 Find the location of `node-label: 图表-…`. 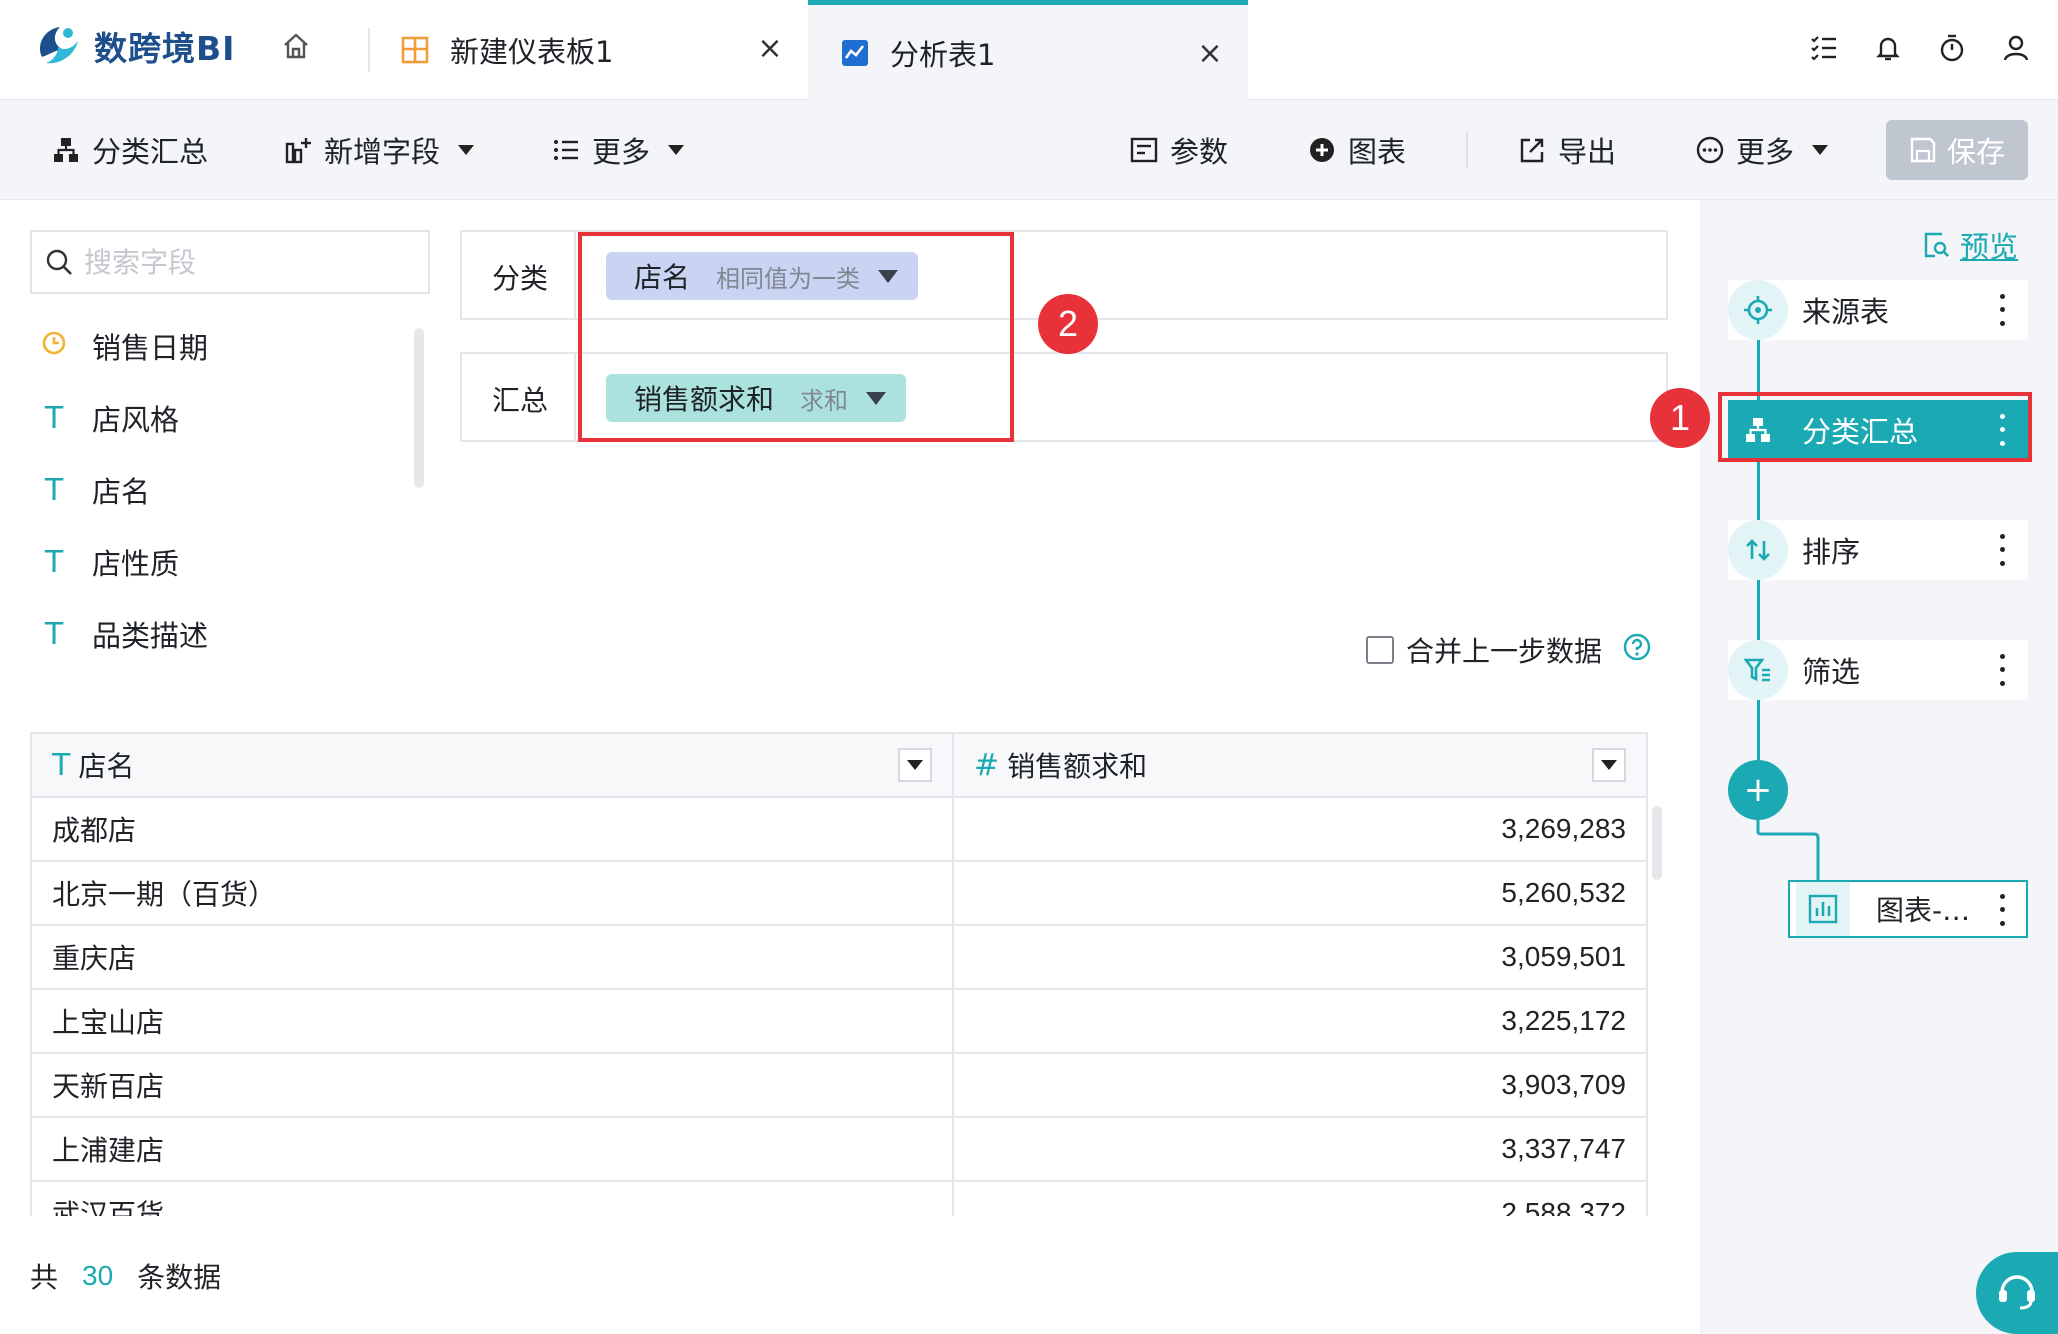

node-label: 图表-… is located at coordinates (1923, 910).